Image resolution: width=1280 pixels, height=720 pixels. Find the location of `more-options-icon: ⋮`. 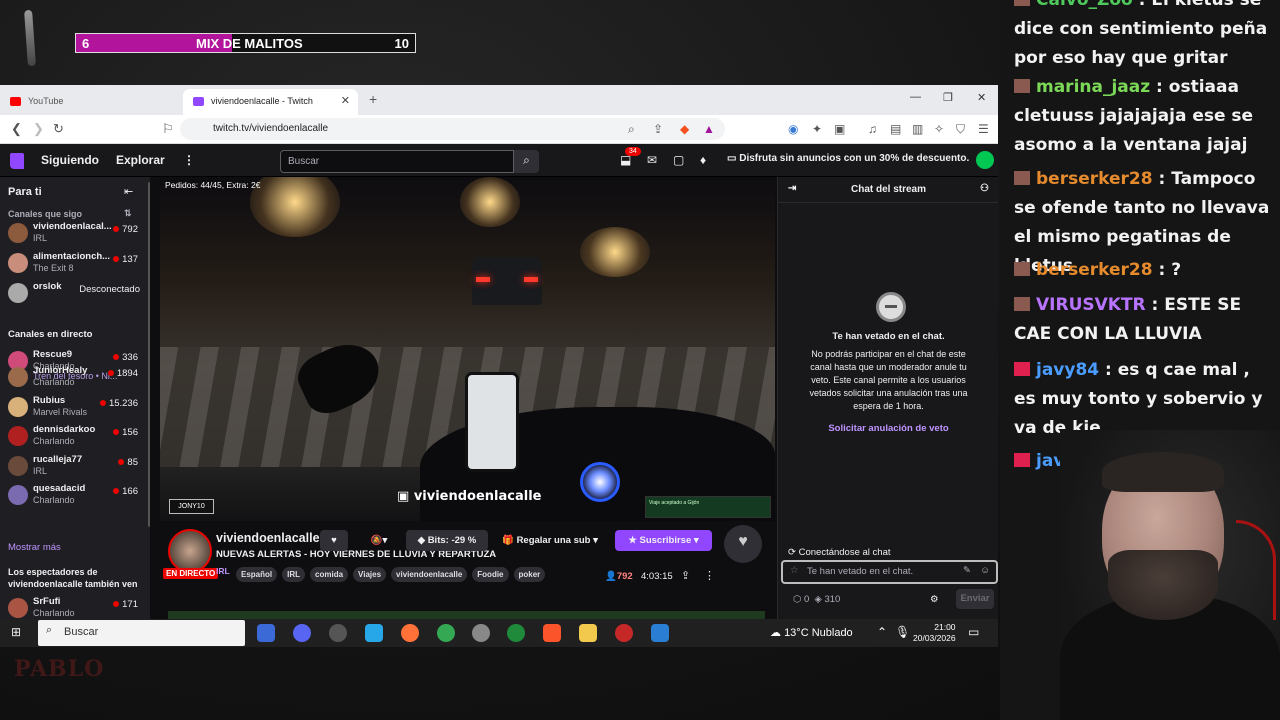

more-options-icon: ⋮ is located at coordinates (709, 575).